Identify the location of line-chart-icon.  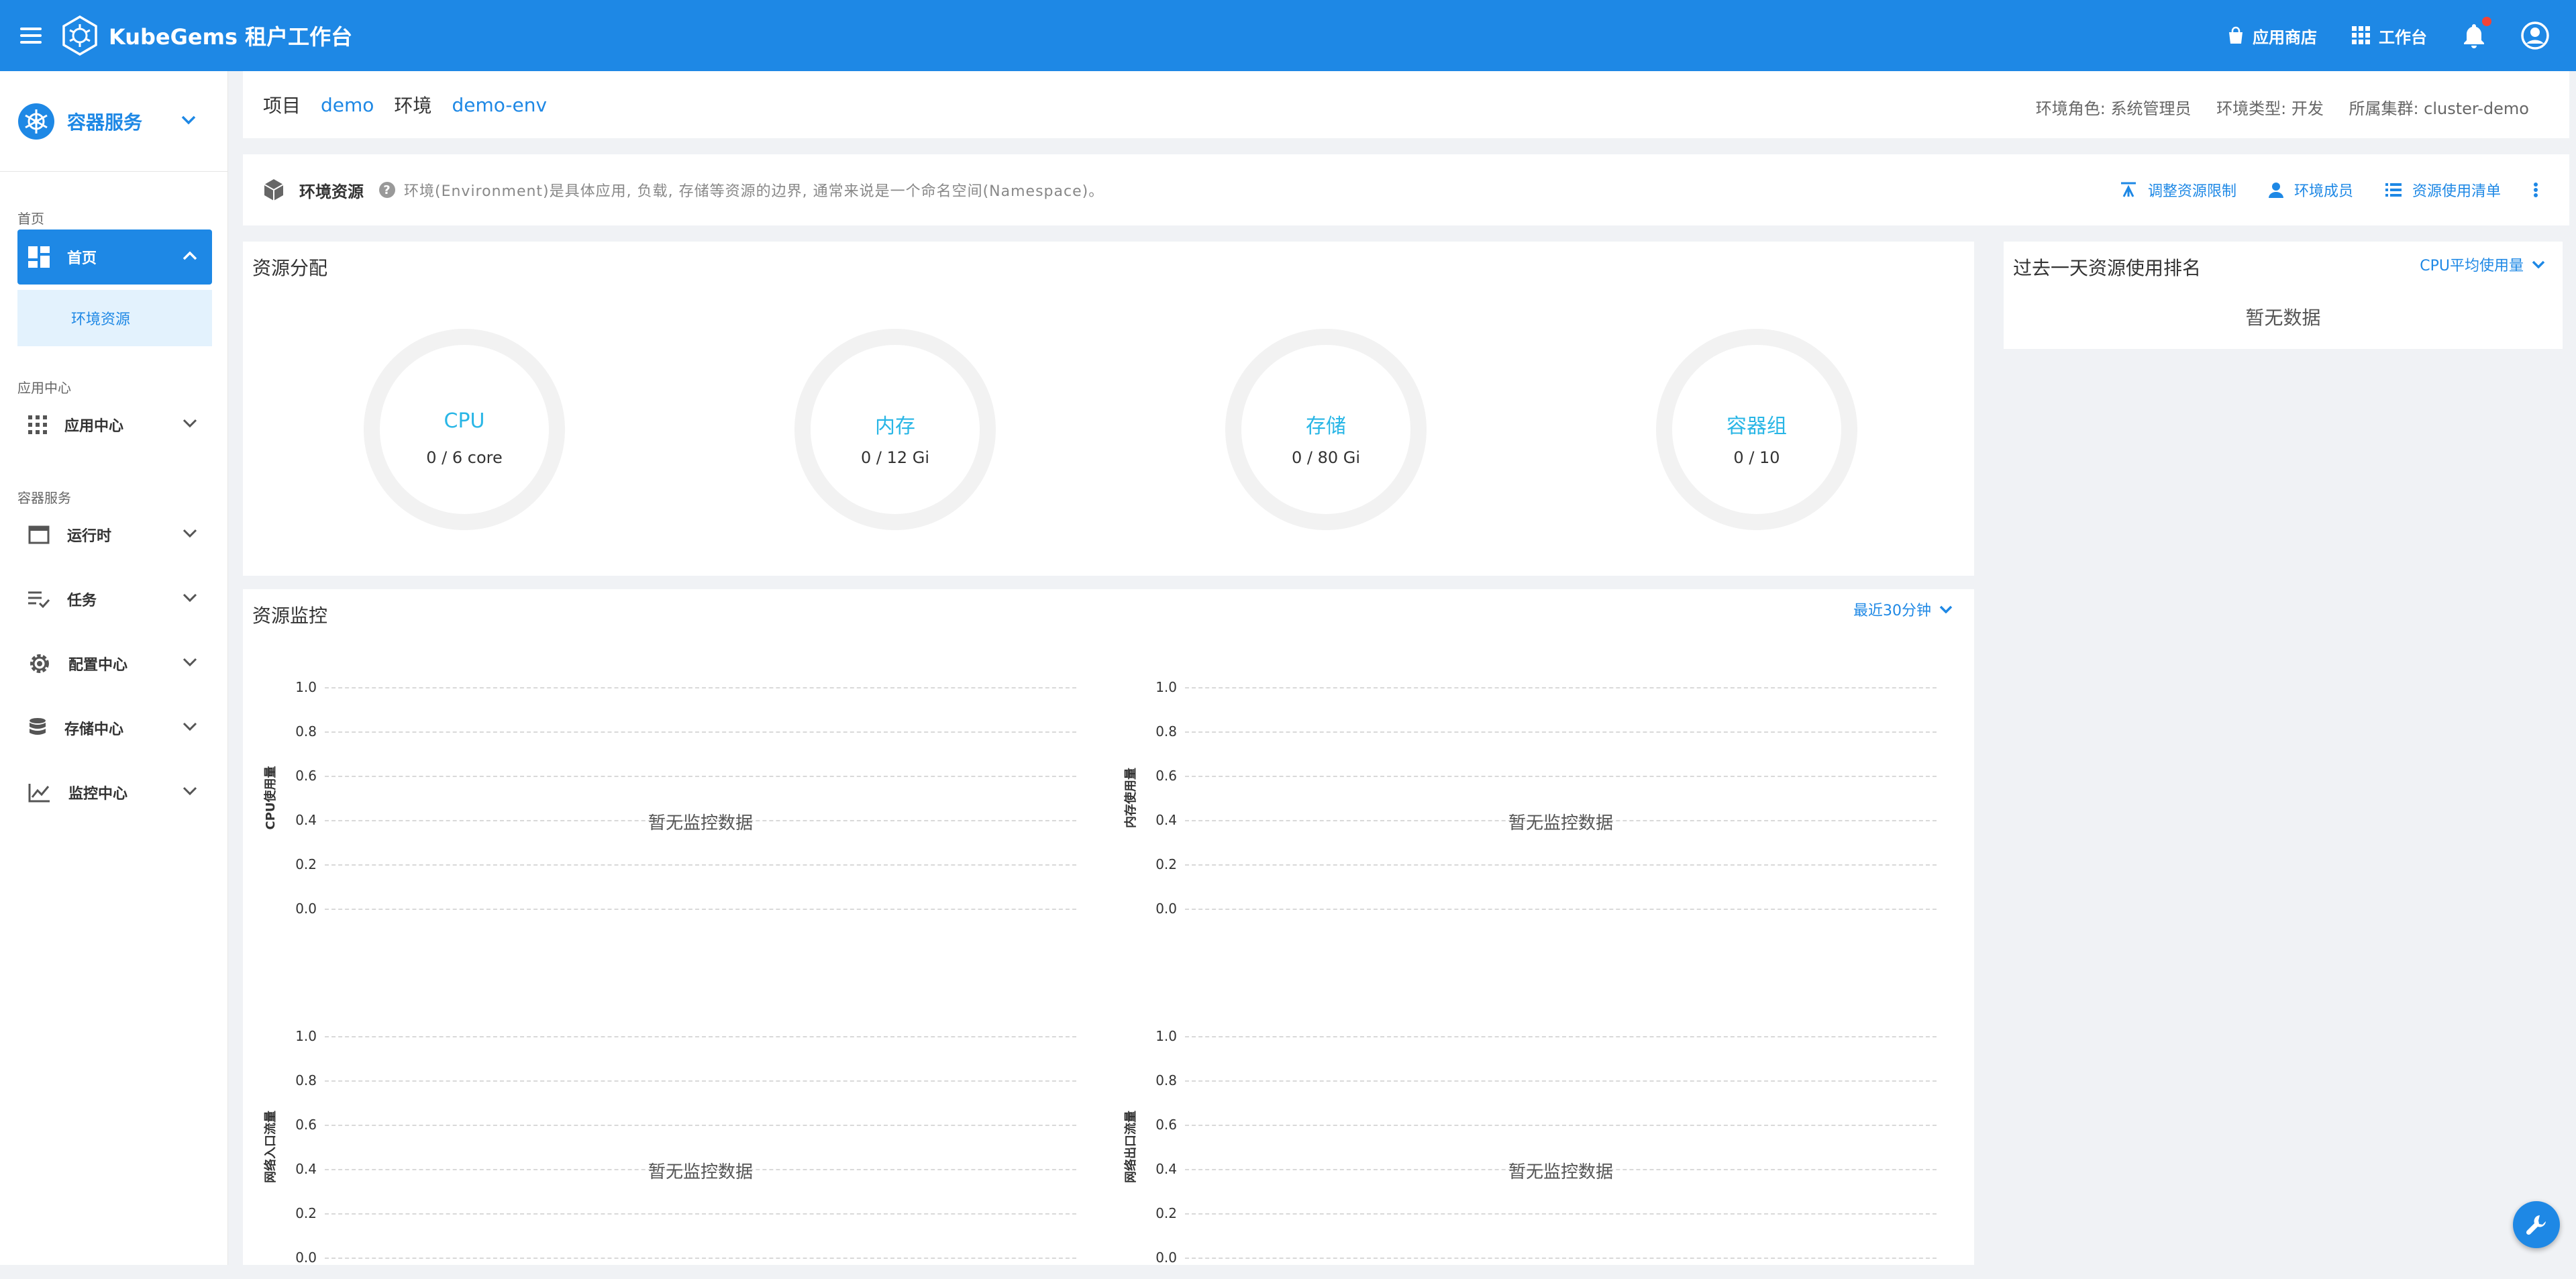
(39, 793).